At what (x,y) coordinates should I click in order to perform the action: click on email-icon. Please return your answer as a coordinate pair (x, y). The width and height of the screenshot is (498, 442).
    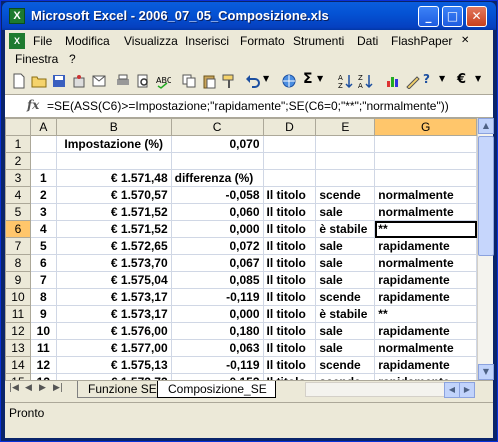
    Looking at the image, I should click on (99, 81).